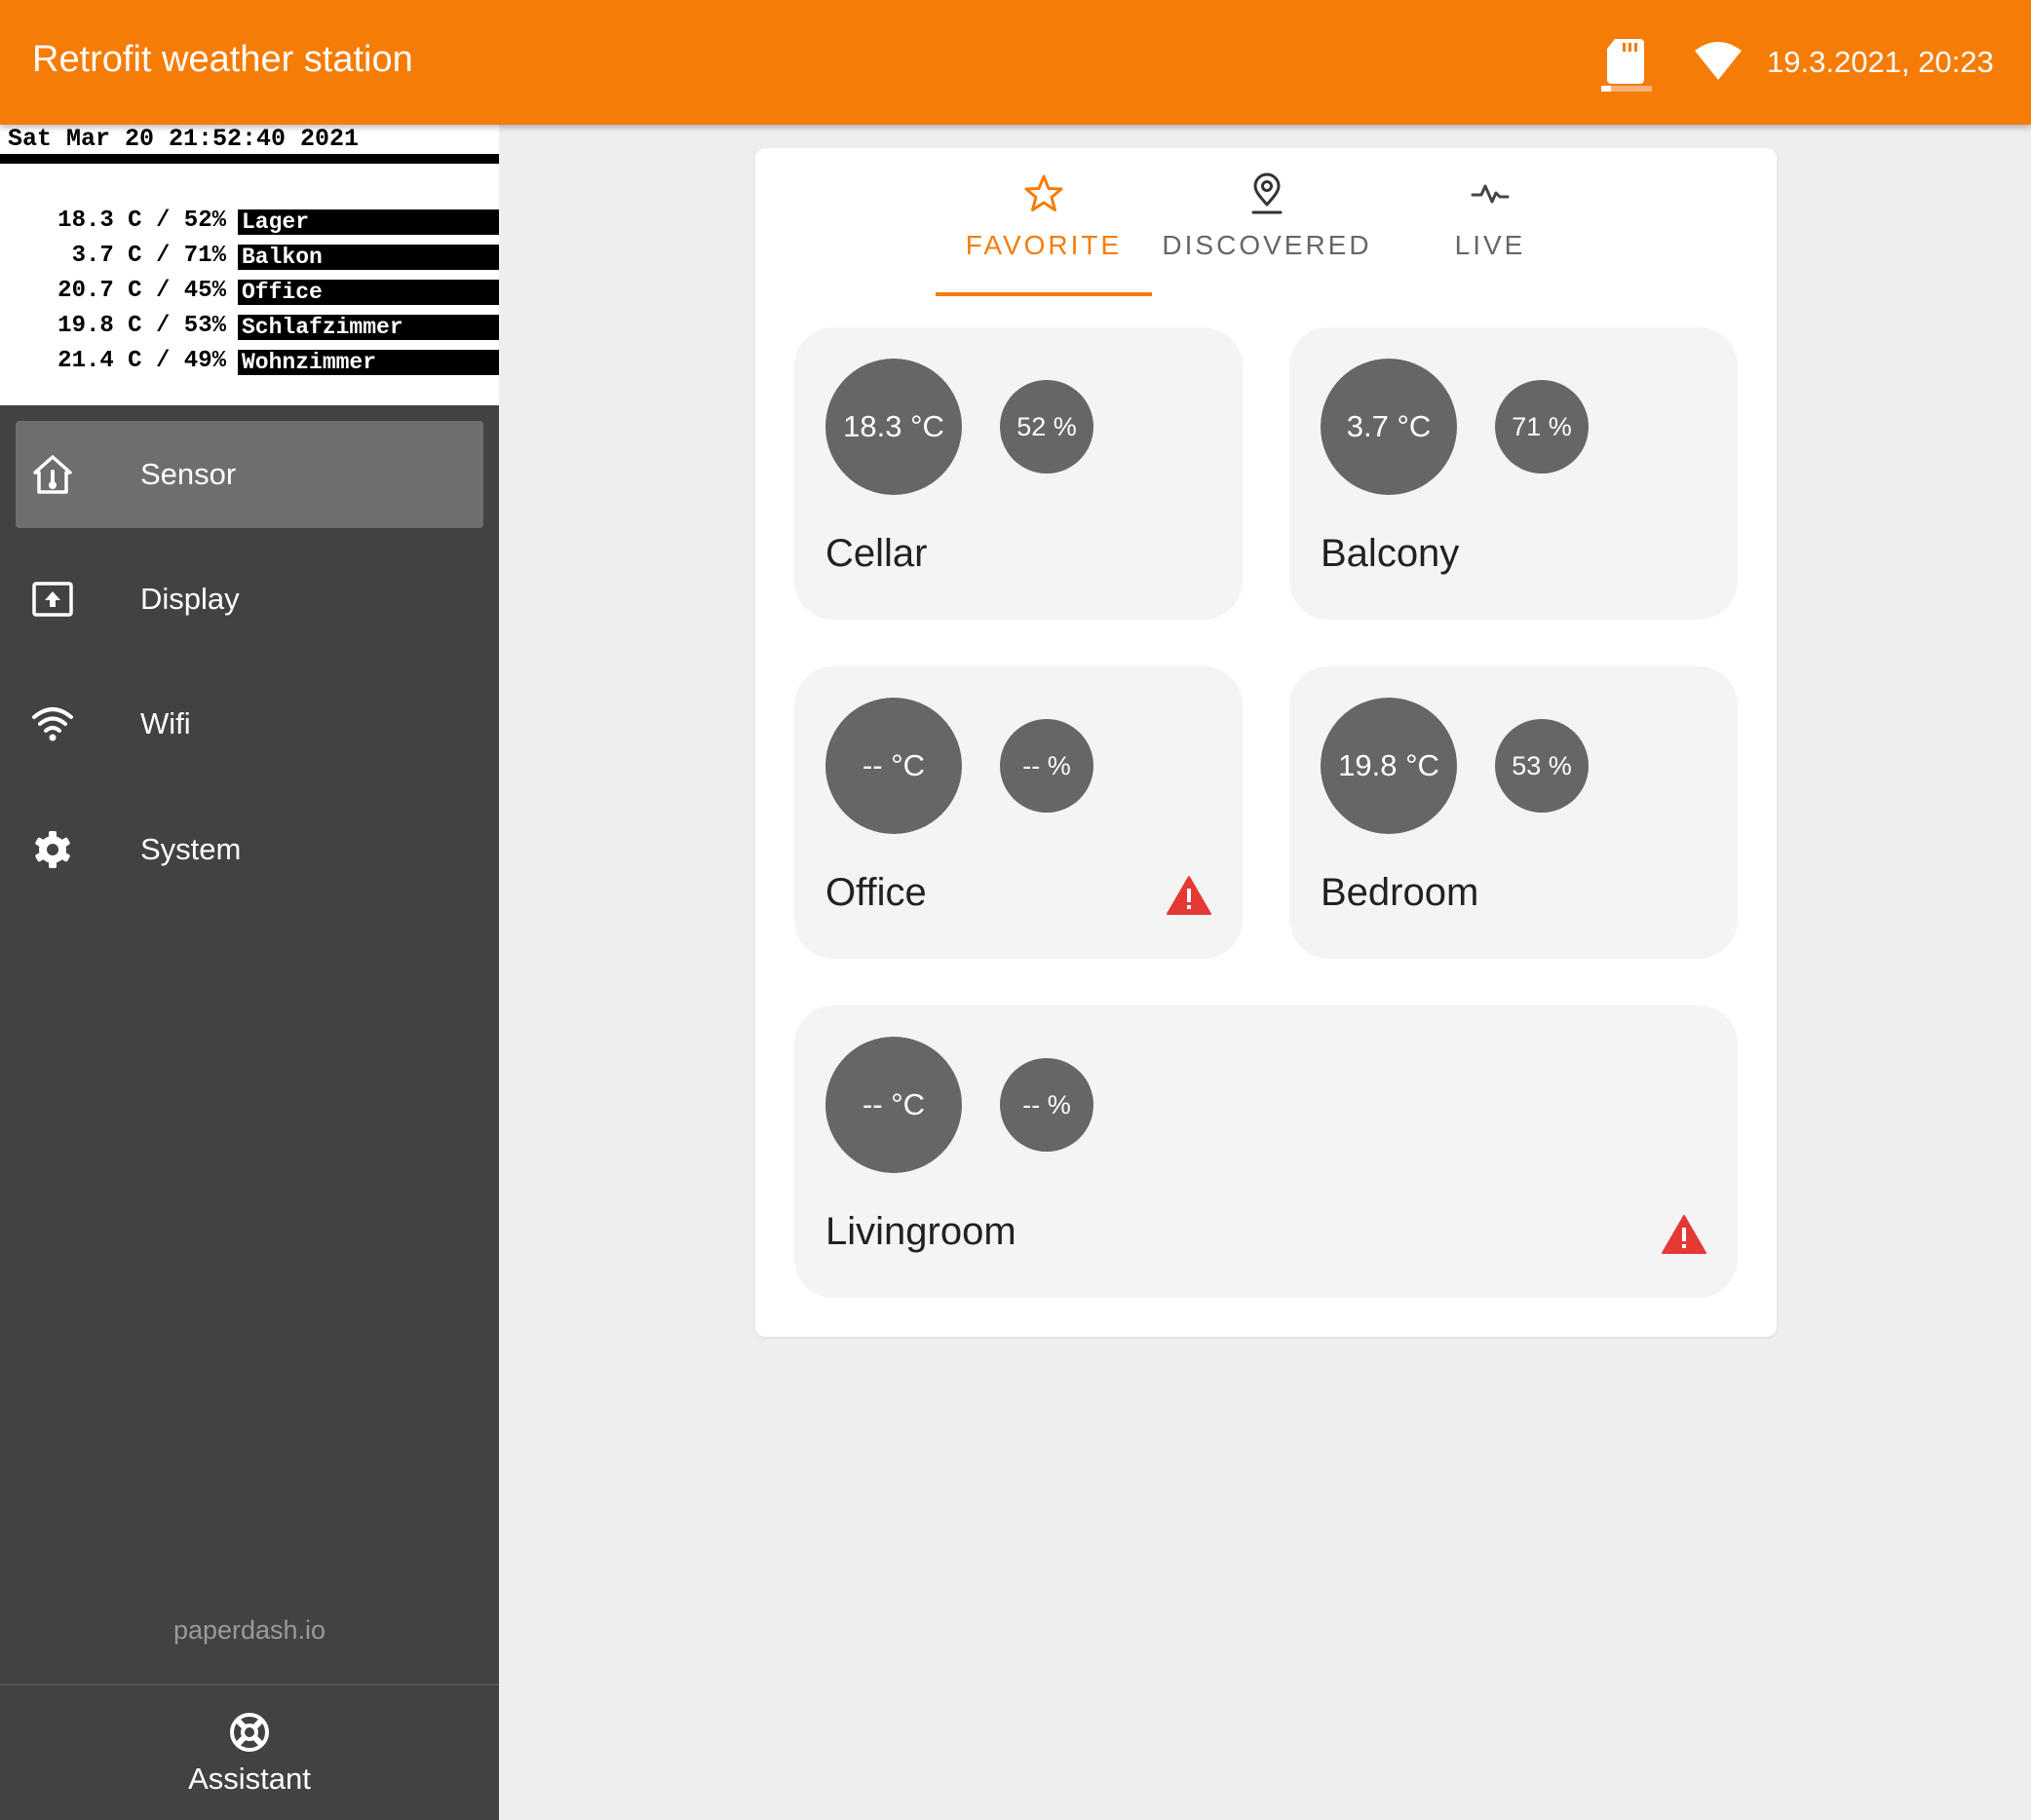  I want to click on eink-row: 19.8 C / 53% Schlafzimmer, so click(250, 326).